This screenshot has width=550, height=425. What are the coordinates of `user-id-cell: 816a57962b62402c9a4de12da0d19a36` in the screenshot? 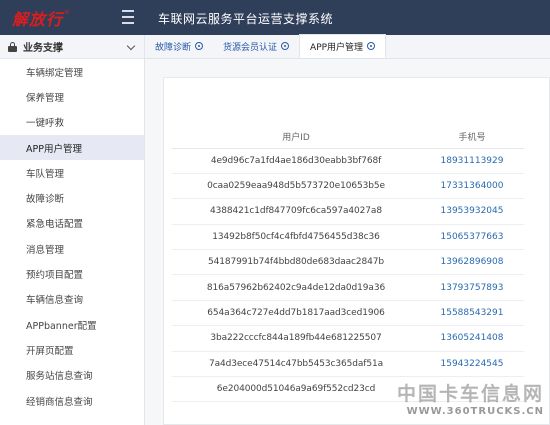 It's located at (296, 287).